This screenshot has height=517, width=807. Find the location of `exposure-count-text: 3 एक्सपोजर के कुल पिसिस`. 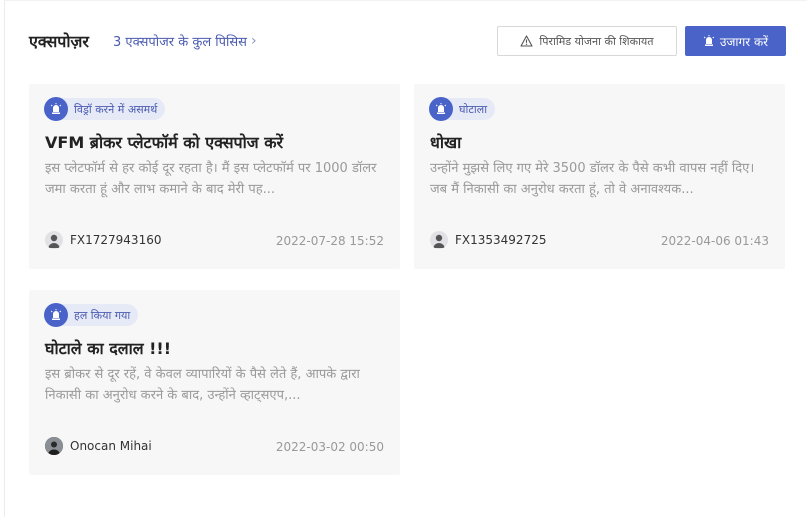

exposure-count-text: 3 एक्सपोजर के कुल पिसिस is located at coordinates (180, 42).